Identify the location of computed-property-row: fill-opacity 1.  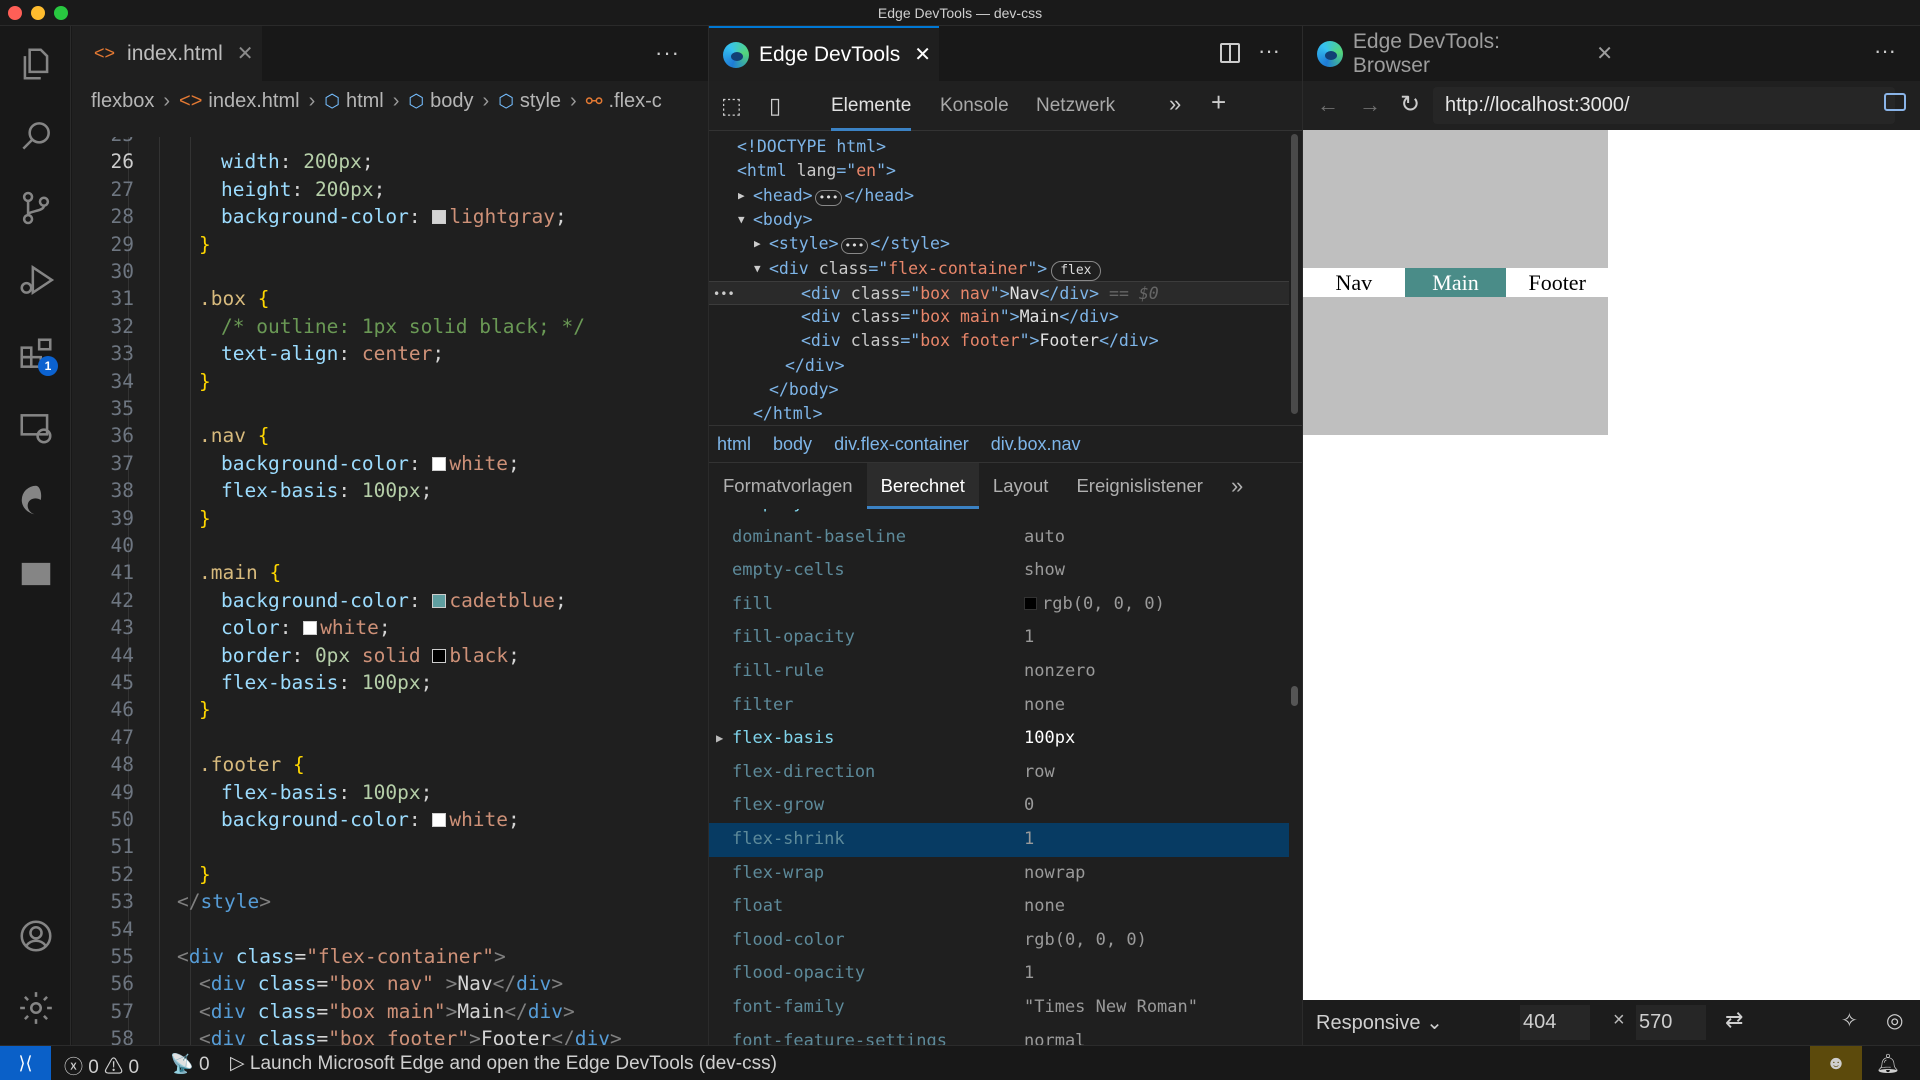
(999, 638).